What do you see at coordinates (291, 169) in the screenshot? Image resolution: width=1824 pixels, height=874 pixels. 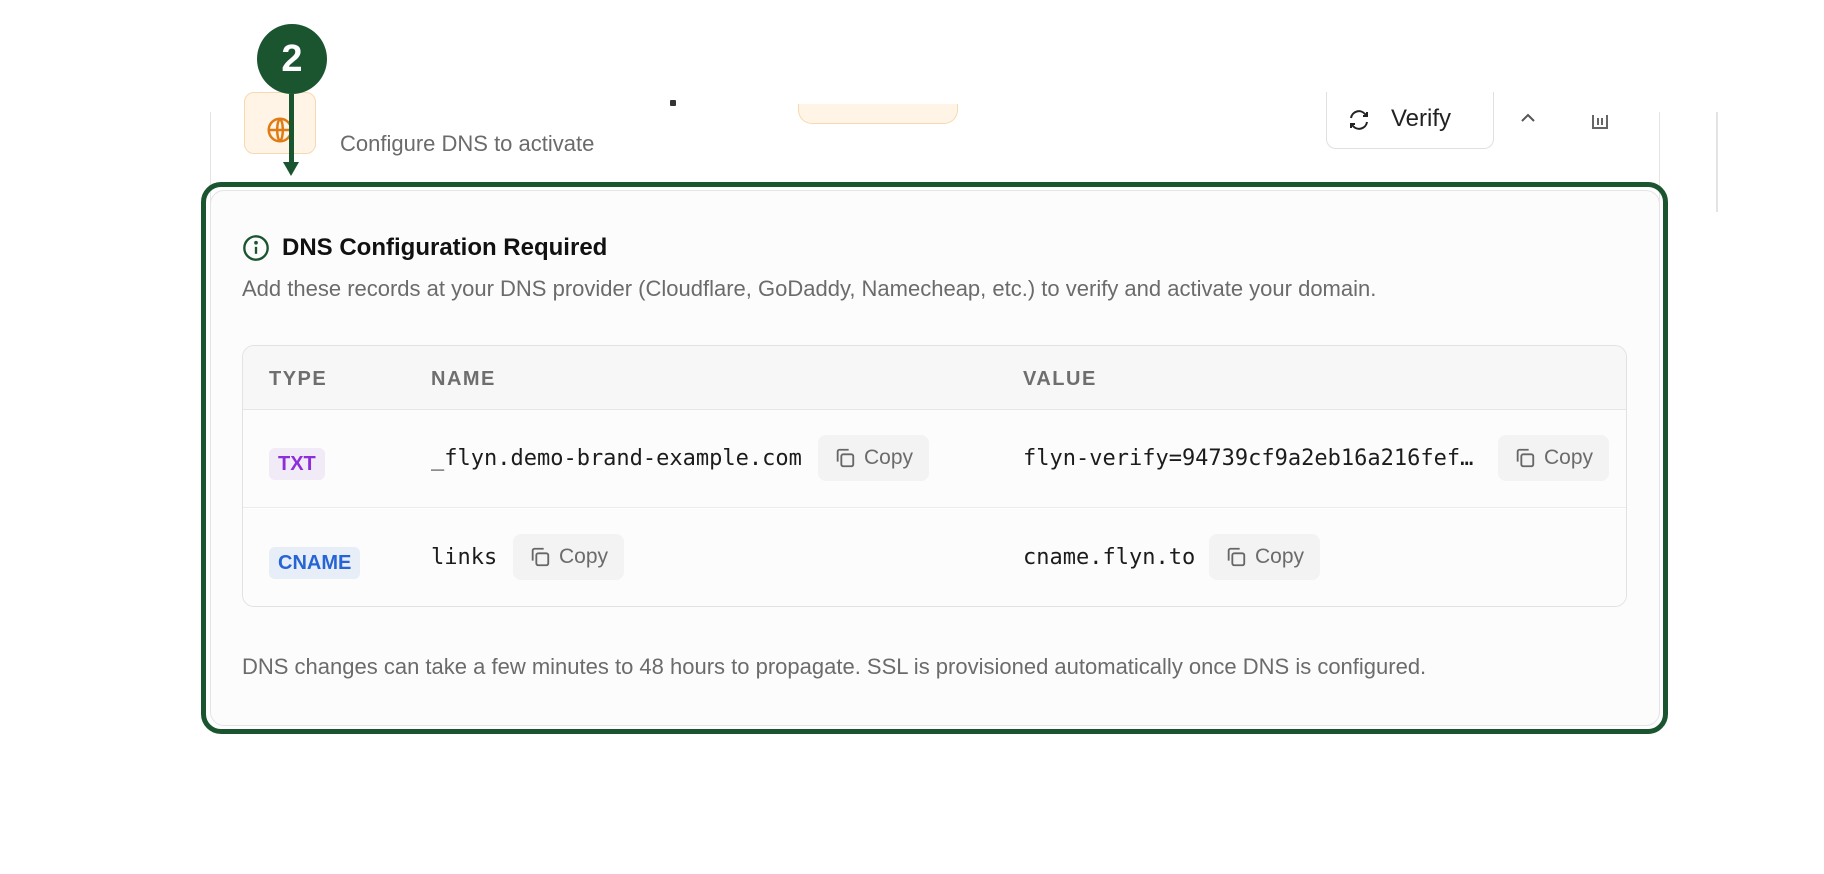 I see `step-arrowhead` at bounding box center [291, 169].